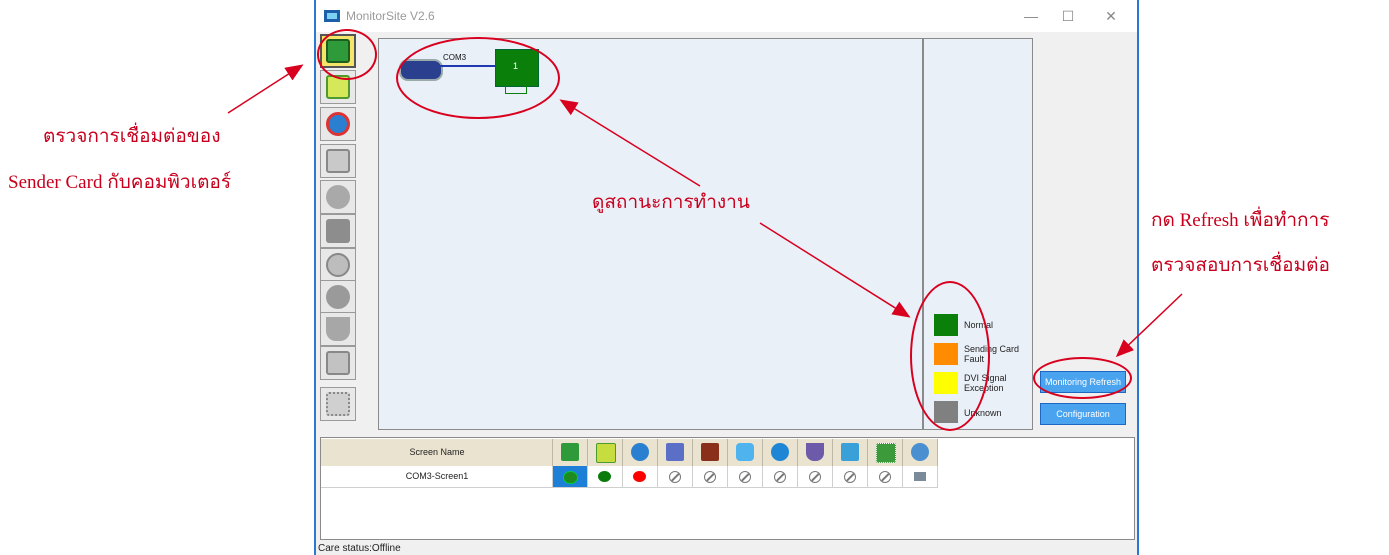 The image size is (1389, 555). Describe the element at coordinates (630, 143) in the screenshot. I see `arrow-to-topology` at that location.